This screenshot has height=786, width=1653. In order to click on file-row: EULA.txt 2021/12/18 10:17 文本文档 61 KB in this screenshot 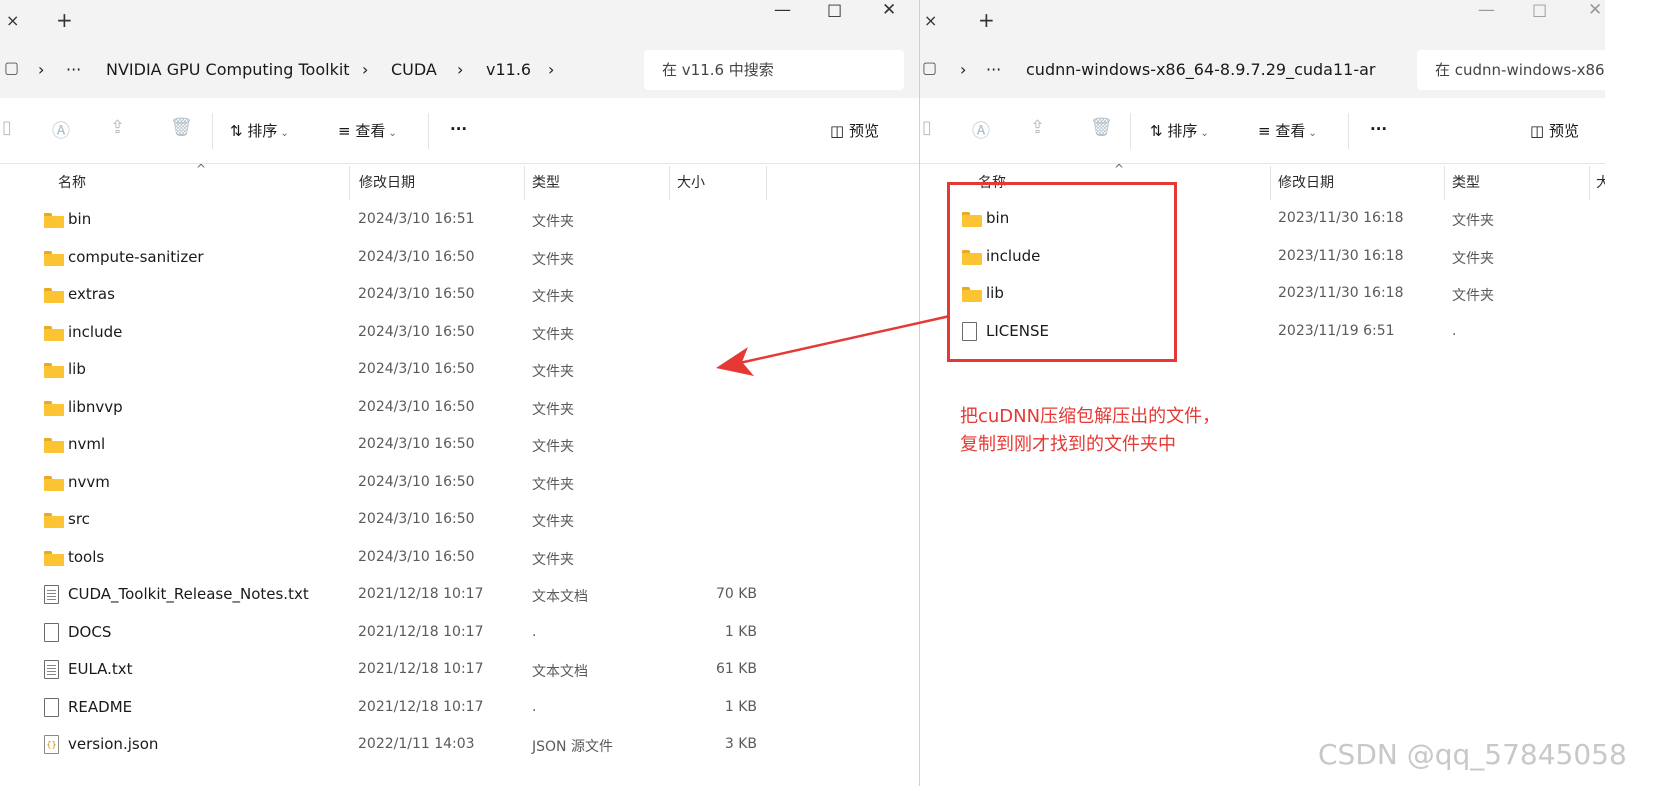, I will do `click(459, 670)`.